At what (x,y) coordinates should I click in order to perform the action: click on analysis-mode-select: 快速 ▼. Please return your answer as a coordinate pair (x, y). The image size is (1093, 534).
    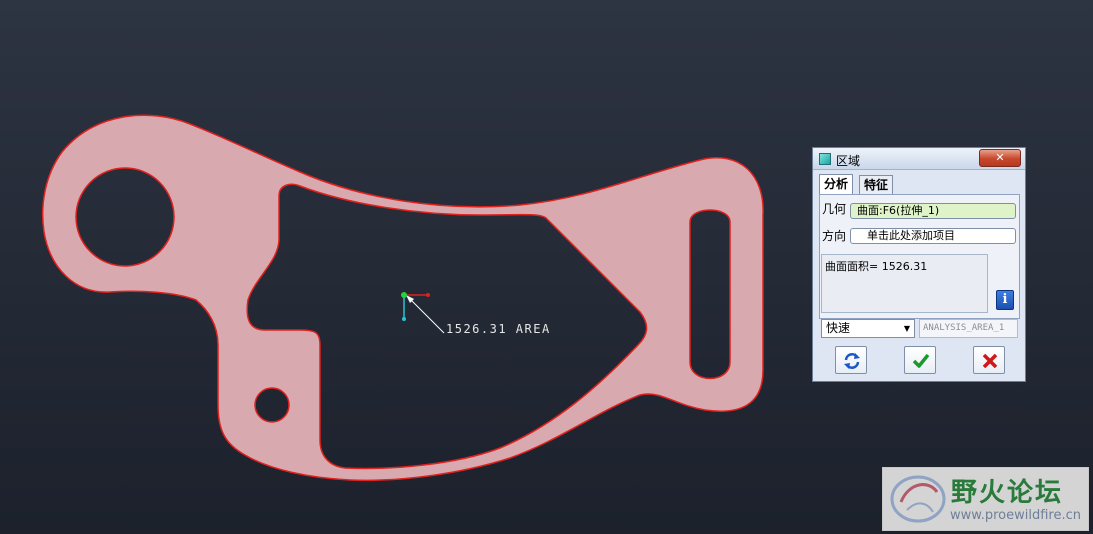
    Looking at the image, I should click on (868, 328).